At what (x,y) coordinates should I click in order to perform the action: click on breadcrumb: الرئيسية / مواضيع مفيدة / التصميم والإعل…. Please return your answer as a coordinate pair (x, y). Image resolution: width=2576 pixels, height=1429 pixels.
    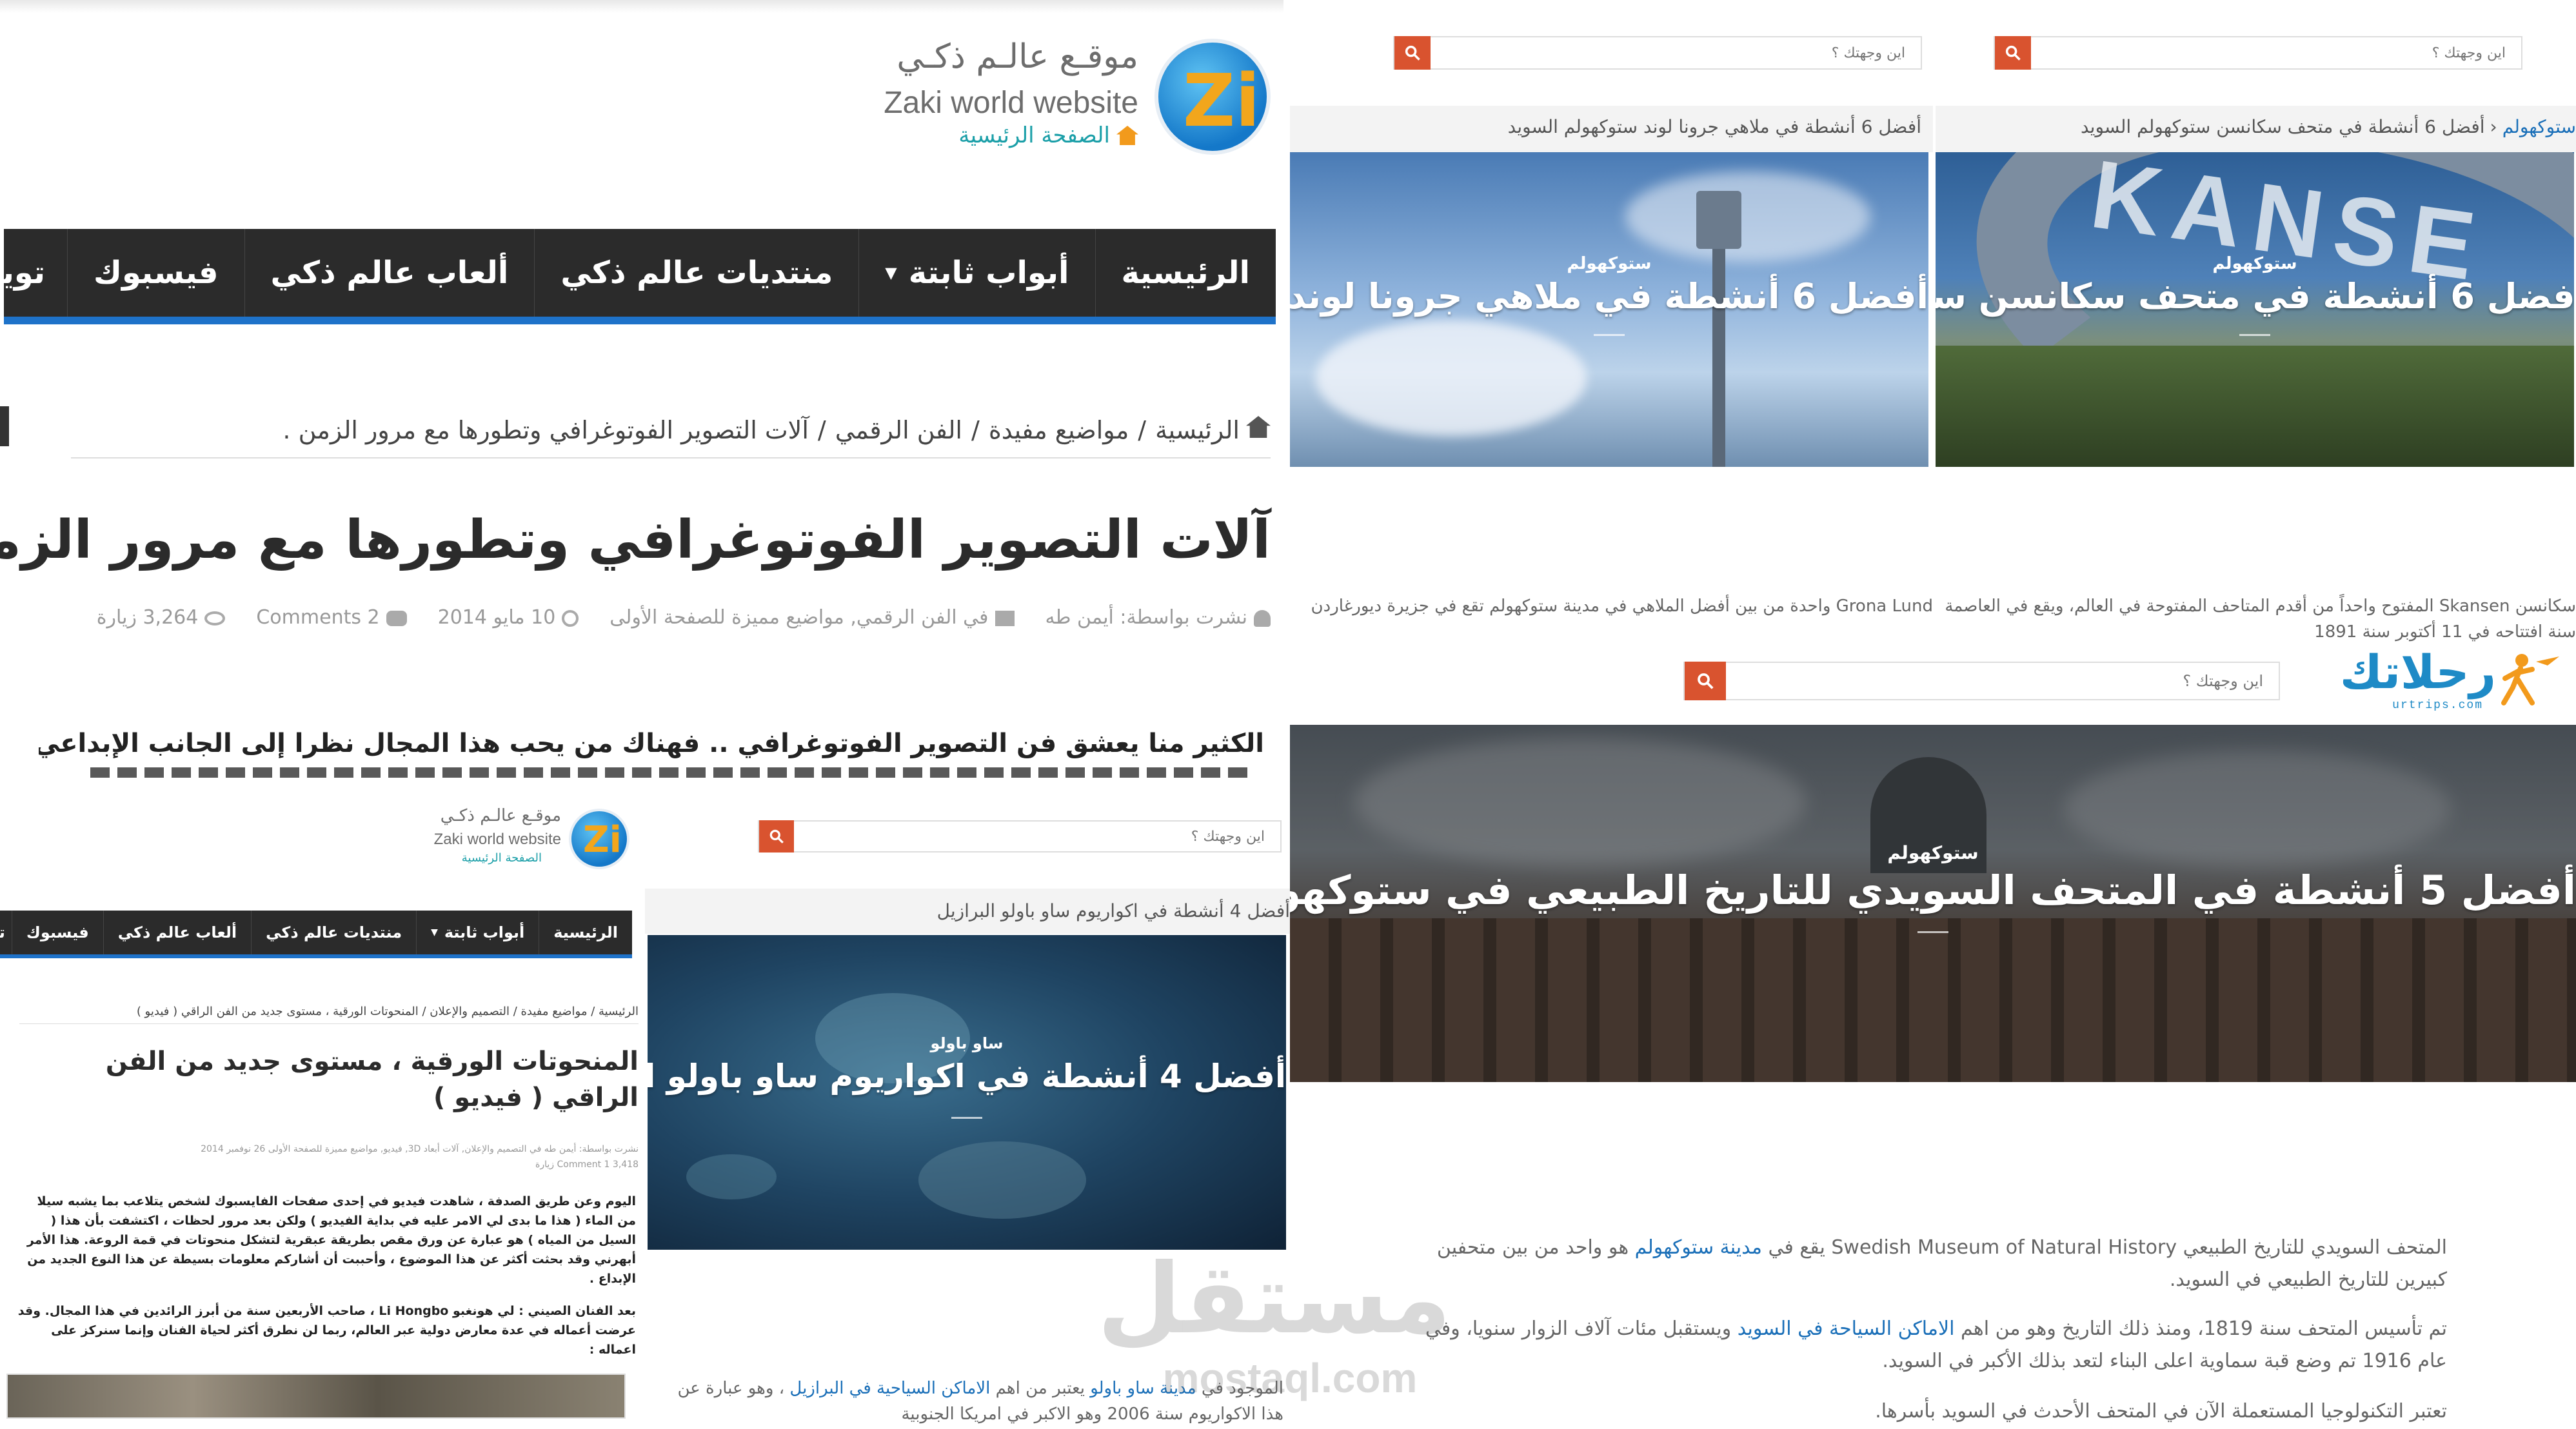
    Looking at the image, I should click on (329, 1014).